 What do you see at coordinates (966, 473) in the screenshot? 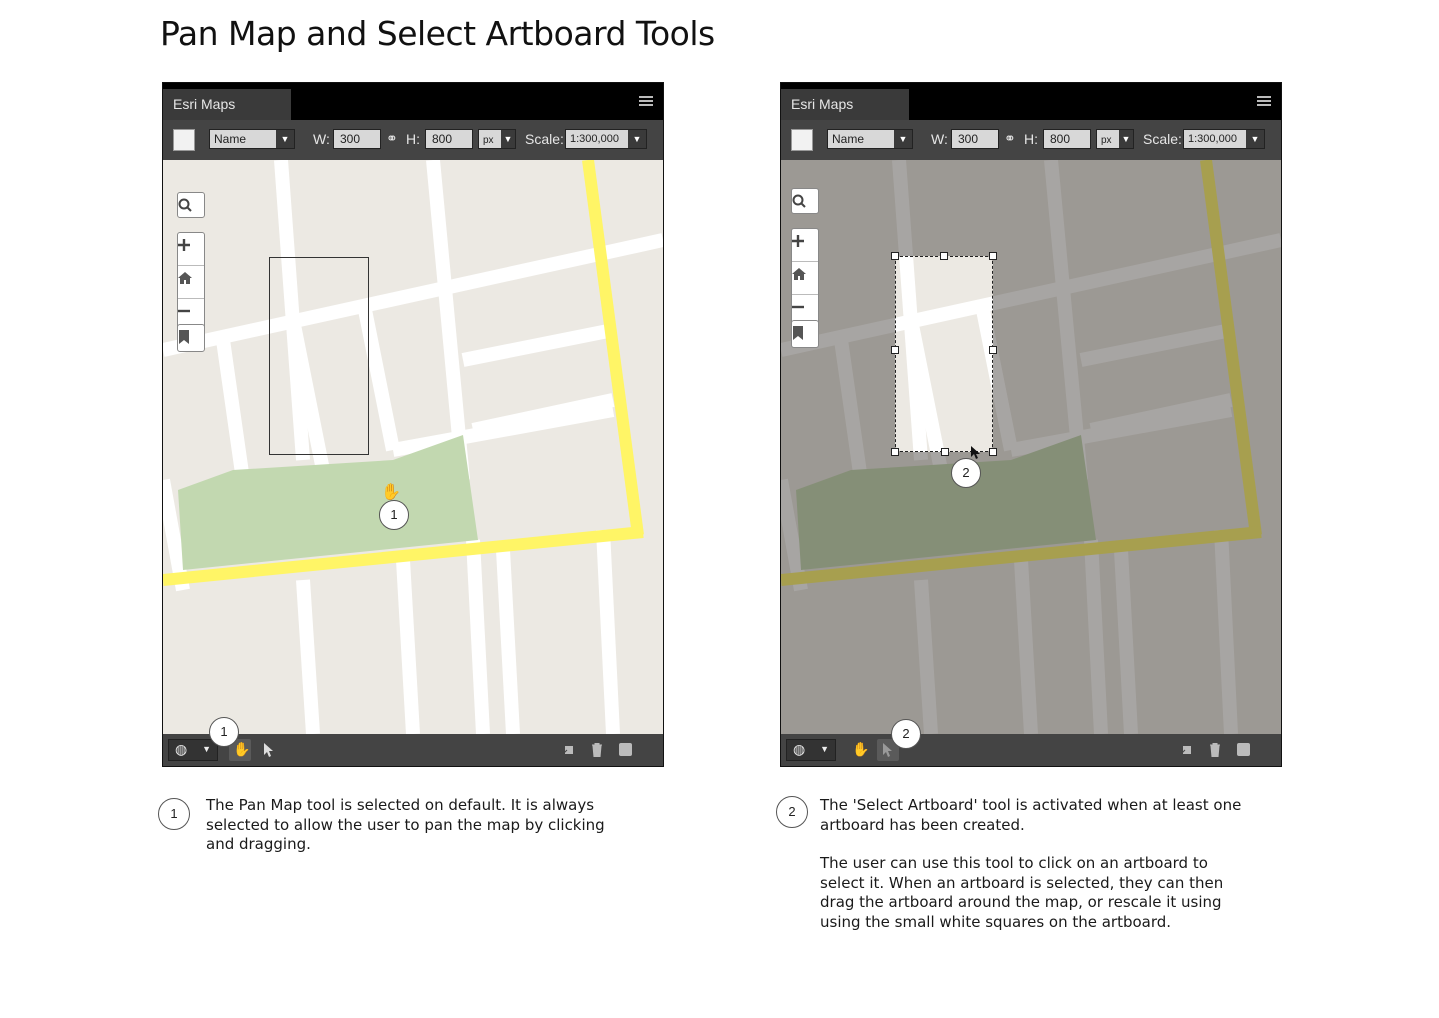
I see `callout-2: 2` at bounding box center [966, 473].